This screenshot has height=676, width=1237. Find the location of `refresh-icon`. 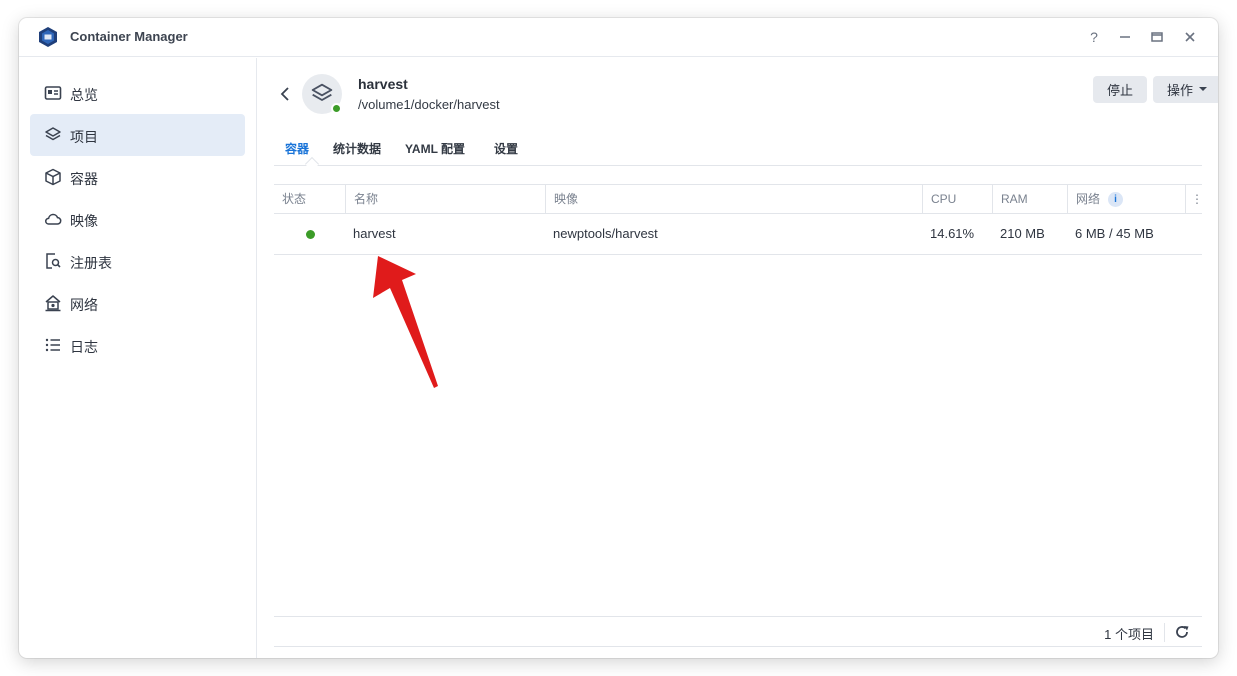

refresh-icon is located at coordinates (1182, 632).